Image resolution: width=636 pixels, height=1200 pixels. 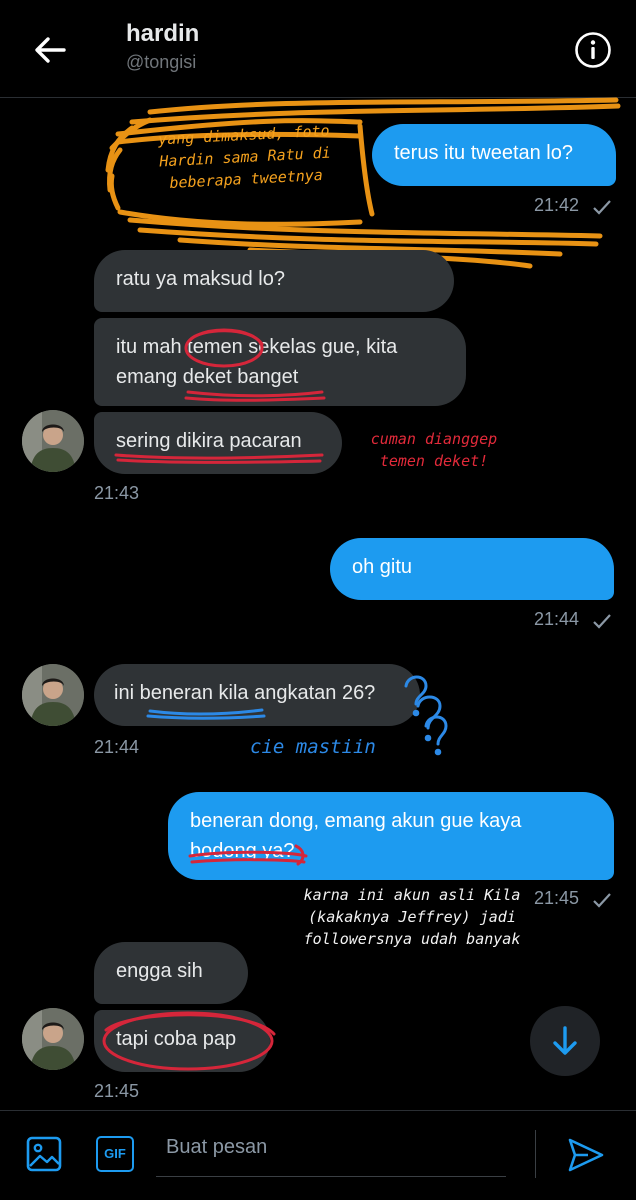 What do you see at coordinates (331, 1176) in the screenshot?
I see `input-underline` at bounding box center [331, 1176].